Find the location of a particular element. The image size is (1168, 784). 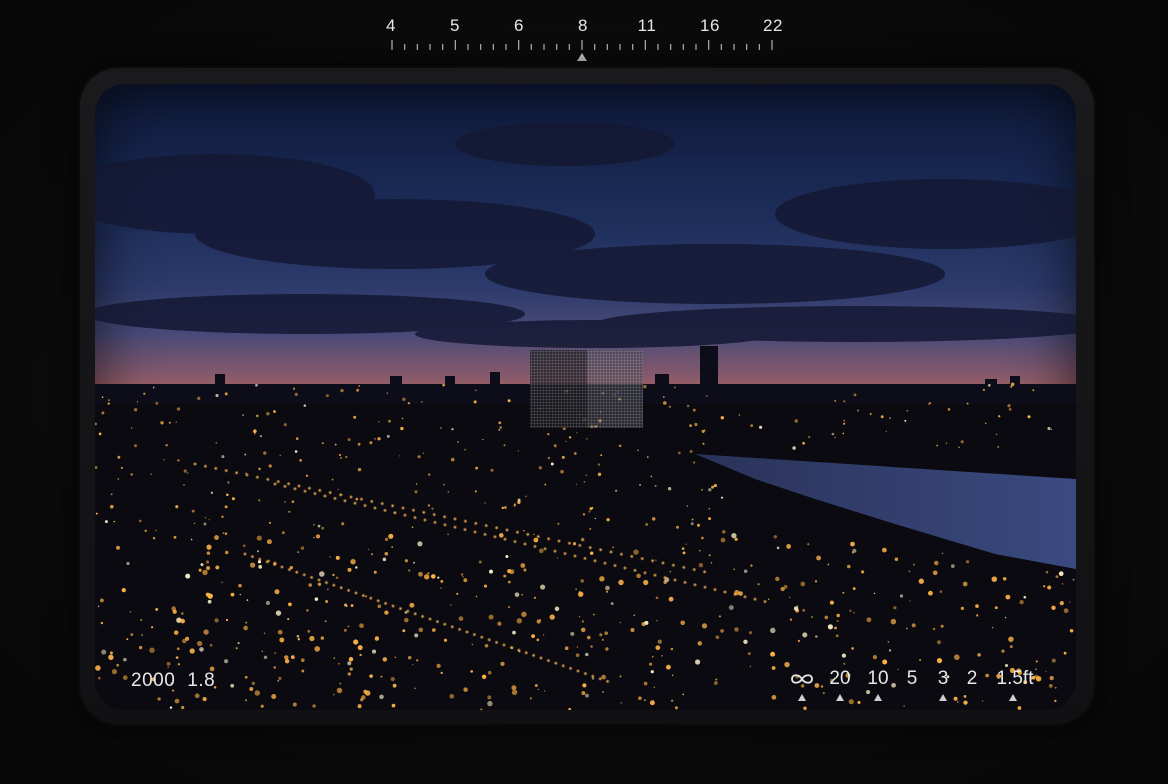

split-focus-square is located at coordinates (586, 389).